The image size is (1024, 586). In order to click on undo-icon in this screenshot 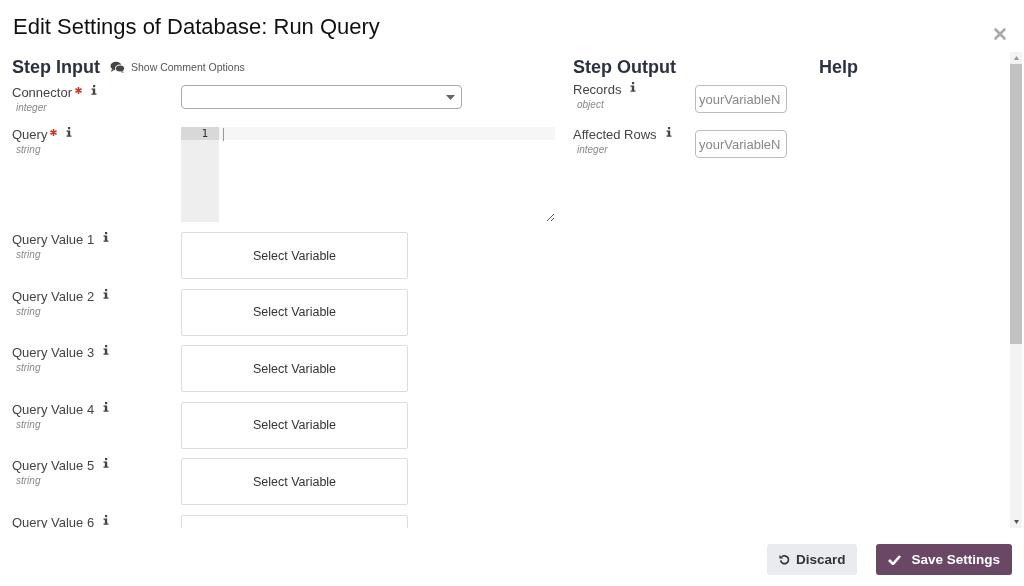, I will do `click(784, 559)`.